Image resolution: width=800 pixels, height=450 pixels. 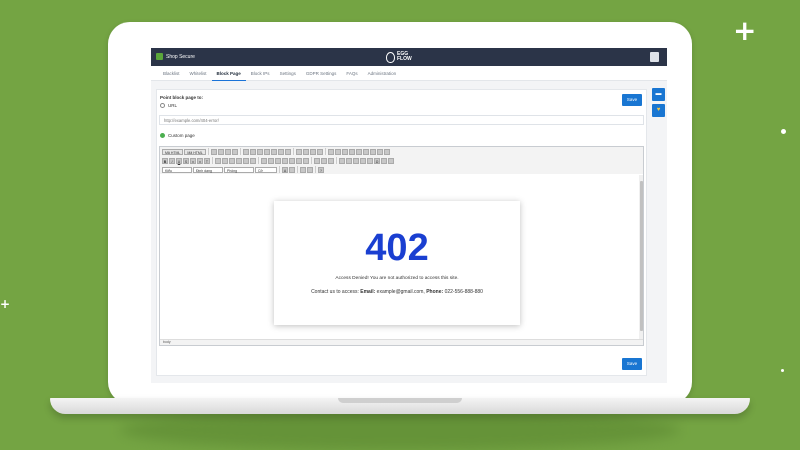 What do you see at coordinates (782, 370) in the screenshot?
I see `decor-dot-small` at bounding box center [782, 370].